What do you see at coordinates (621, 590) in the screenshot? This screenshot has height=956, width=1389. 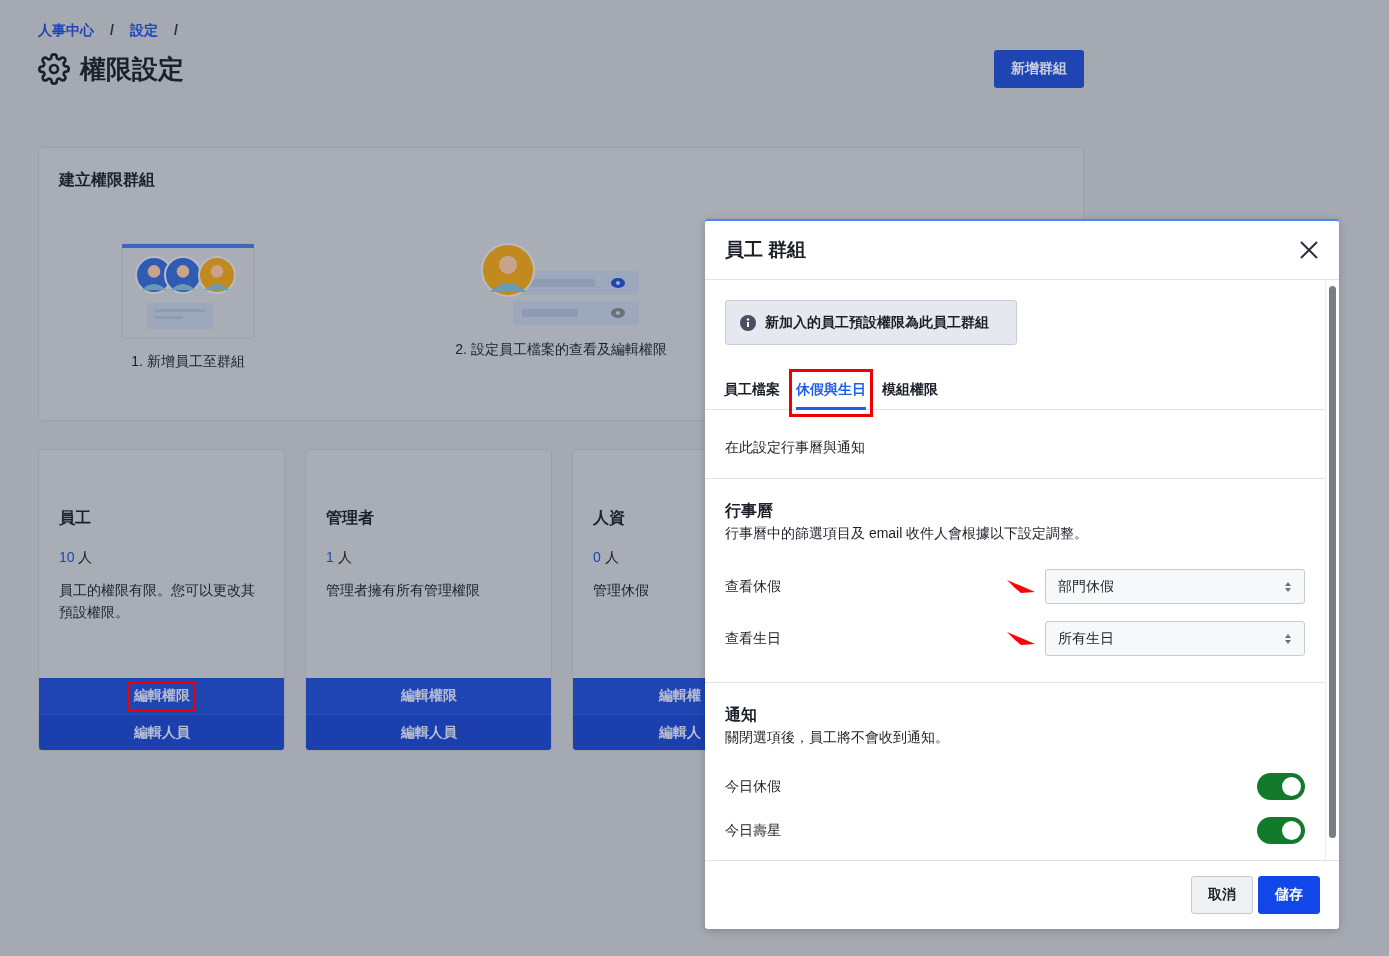 I see `group-description: 管理休假` at bounding box center [621, 590].